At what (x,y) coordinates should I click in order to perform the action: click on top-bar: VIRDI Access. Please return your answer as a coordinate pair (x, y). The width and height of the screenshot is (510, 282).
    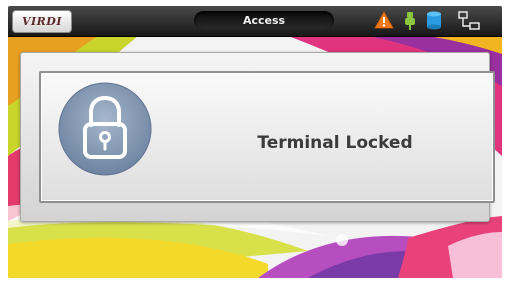
    Looking at the image, I should click on (255, 21).